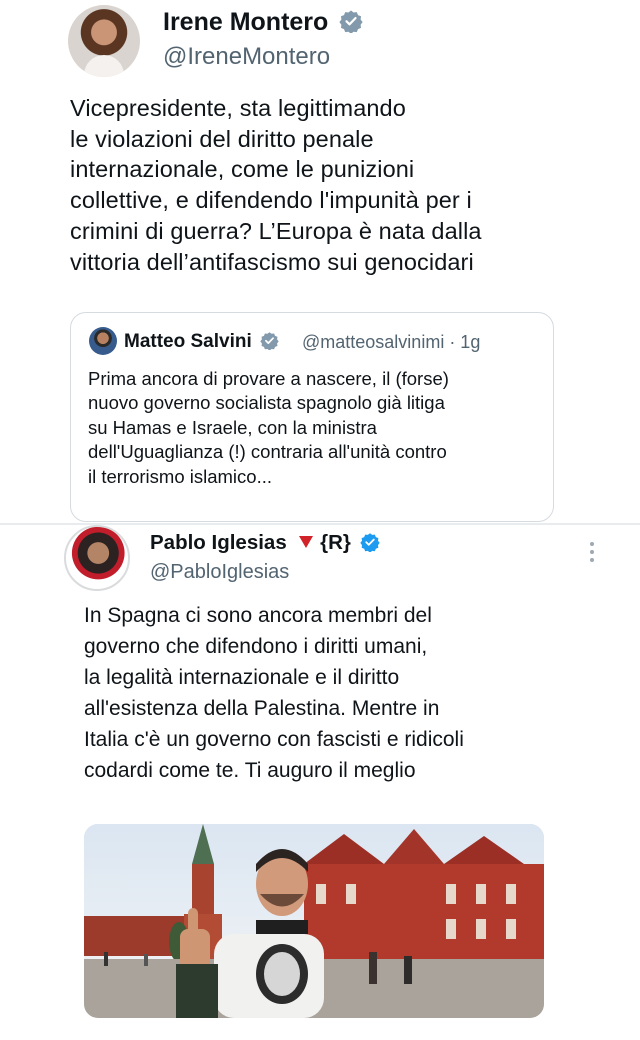  I want to click on tweet-media-image, so click(314, 921).